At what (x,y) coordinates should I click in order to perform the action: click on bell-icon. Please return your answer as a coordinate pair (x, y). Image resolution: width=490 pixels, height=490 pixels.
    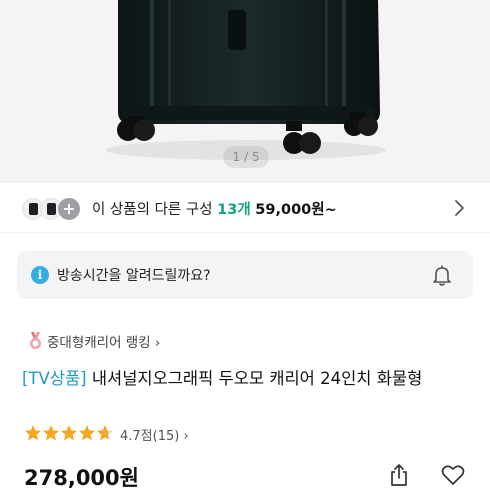
    Looking at the image, I should click on (442, 275).